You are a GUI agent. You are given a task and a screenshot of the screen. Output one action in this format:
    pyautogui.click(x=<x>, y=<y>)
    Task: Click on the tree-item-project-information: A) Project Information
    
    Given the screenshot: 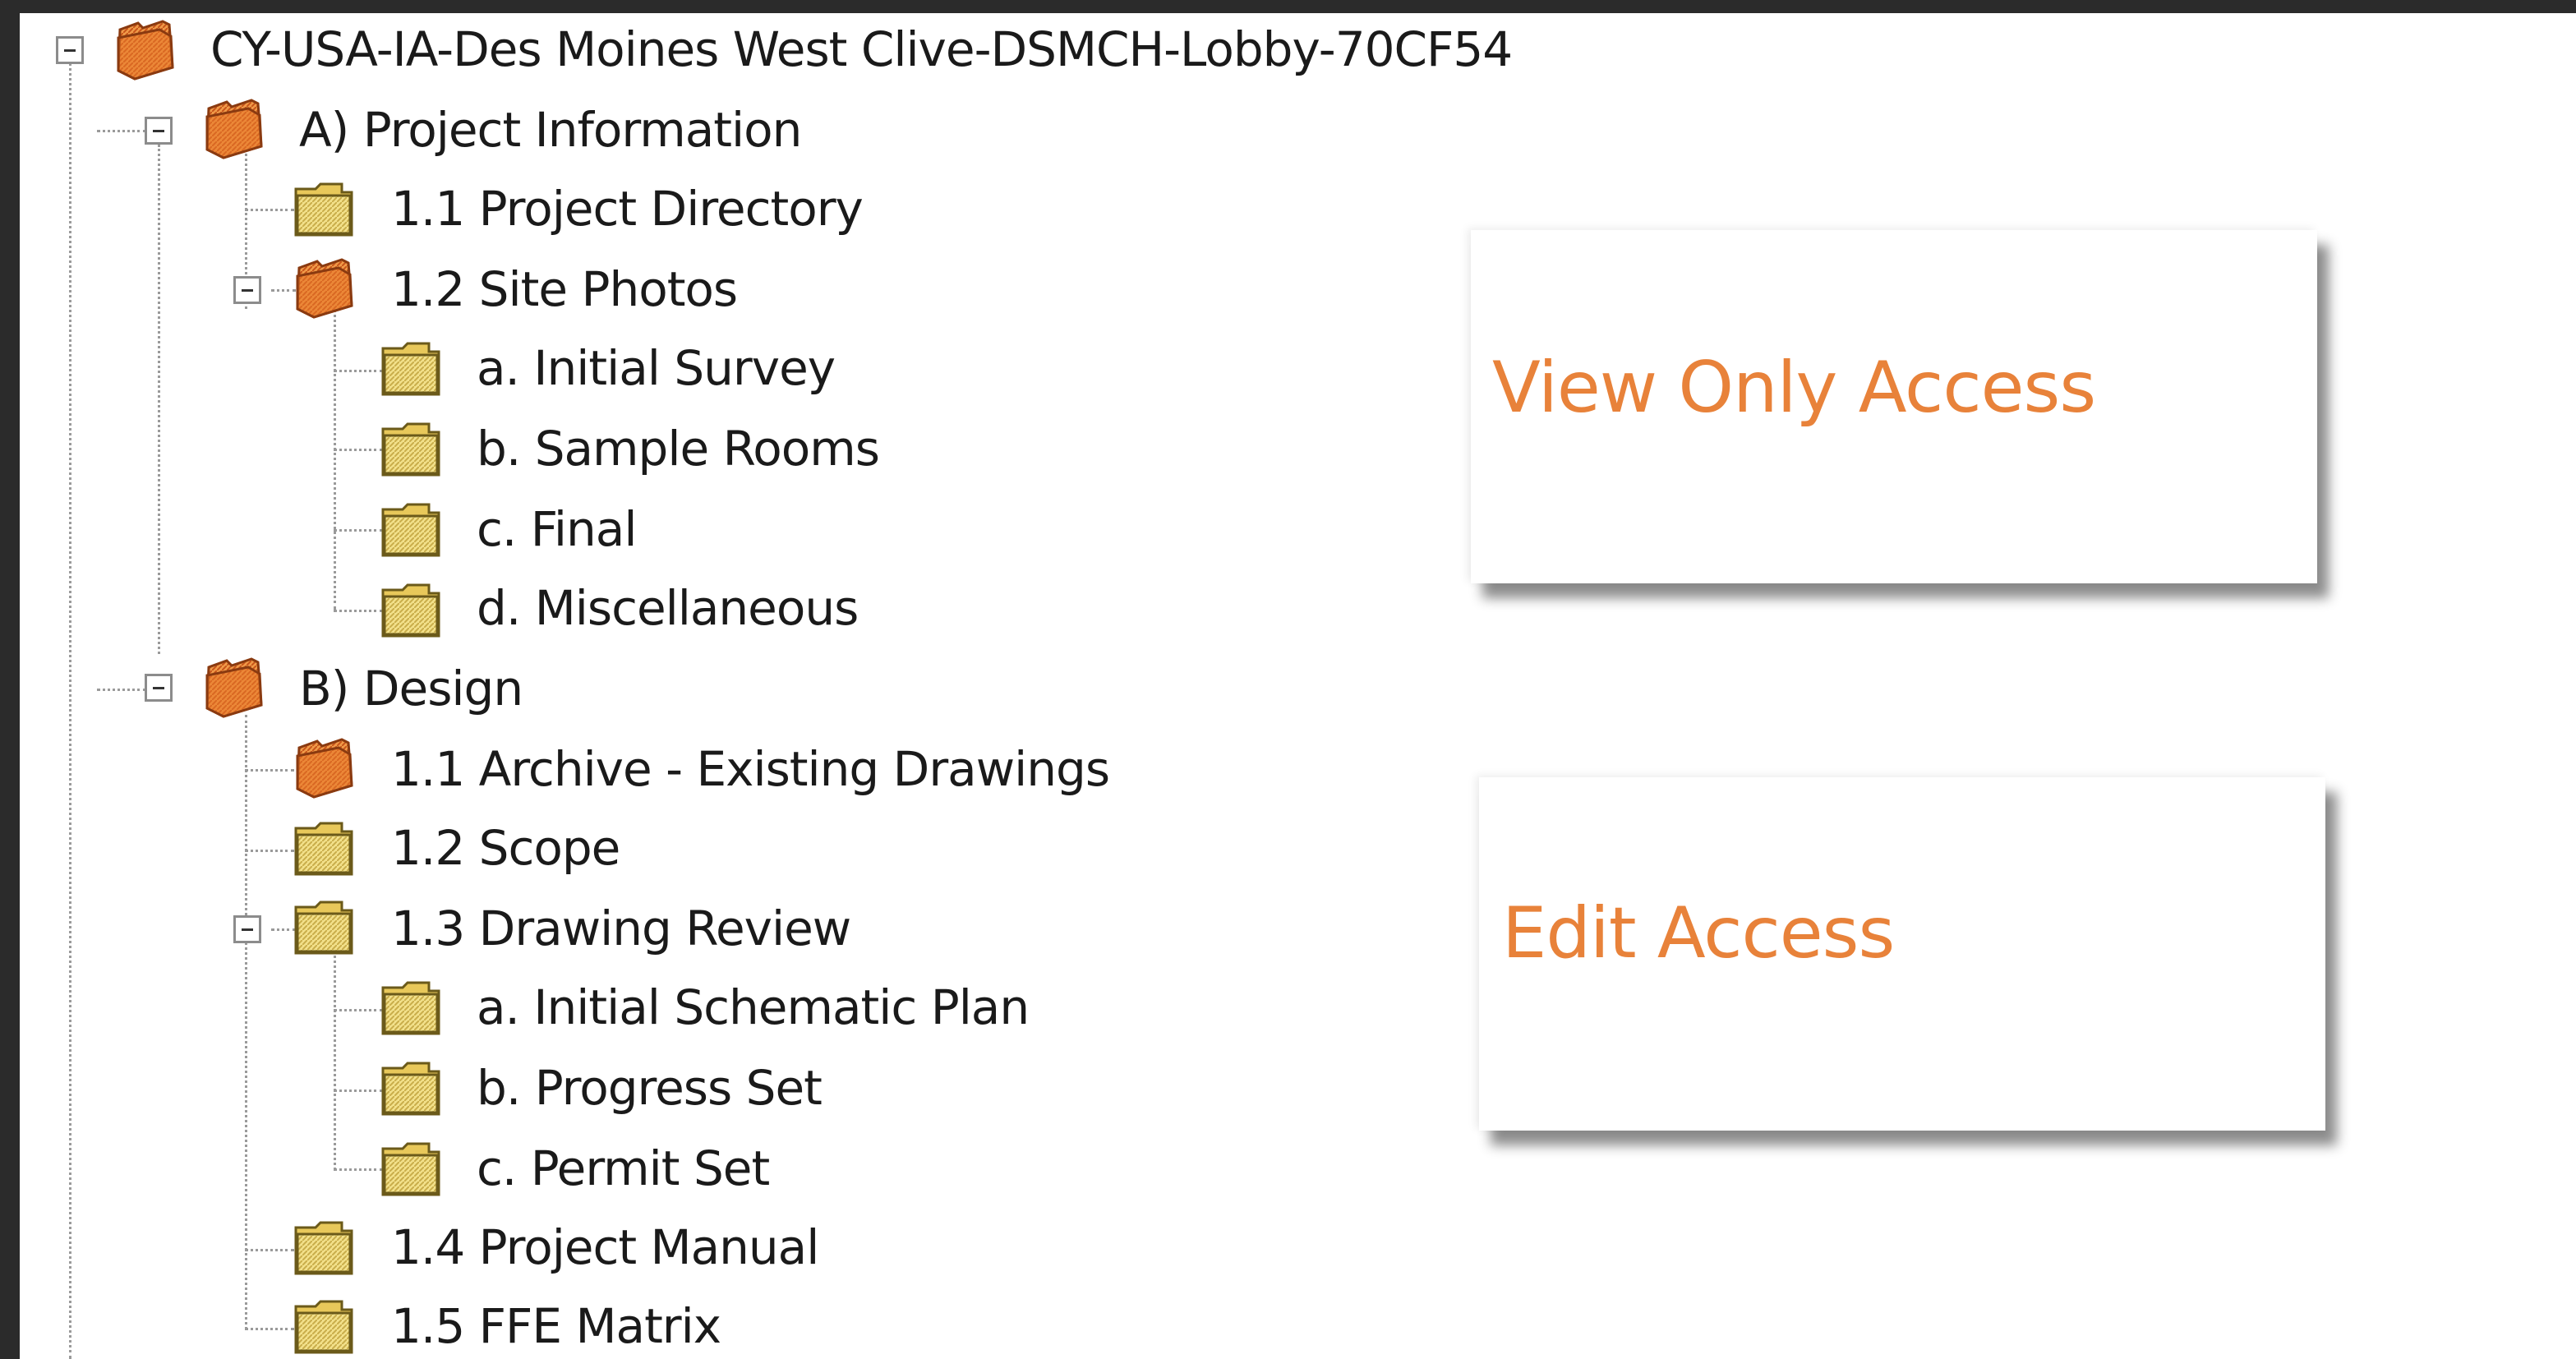 What is the action you would take?
    pyautogui.click(x=550, y=130)
    